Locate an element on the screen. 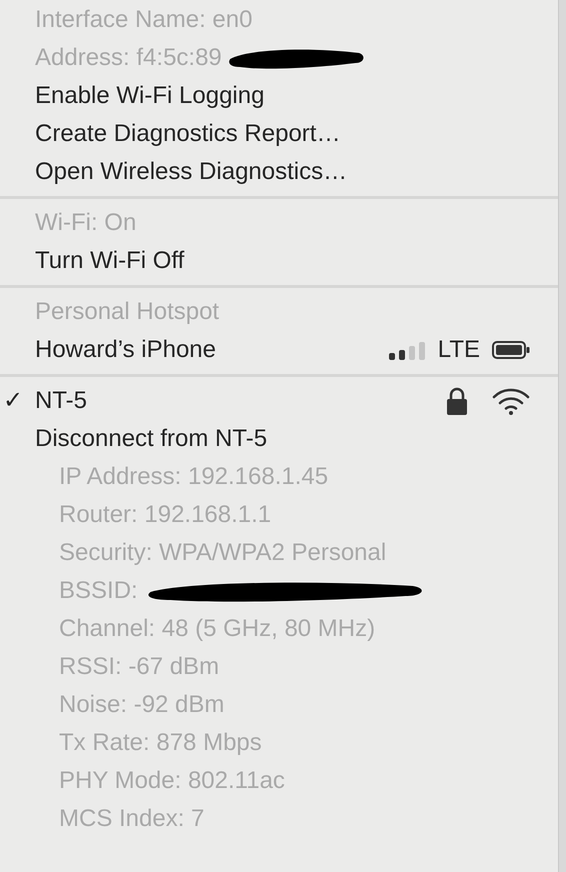 The width and height of the screenshot is (566, 872). menu-item: Enable Wi-Fi Logging is located at coordinates (149, 96).